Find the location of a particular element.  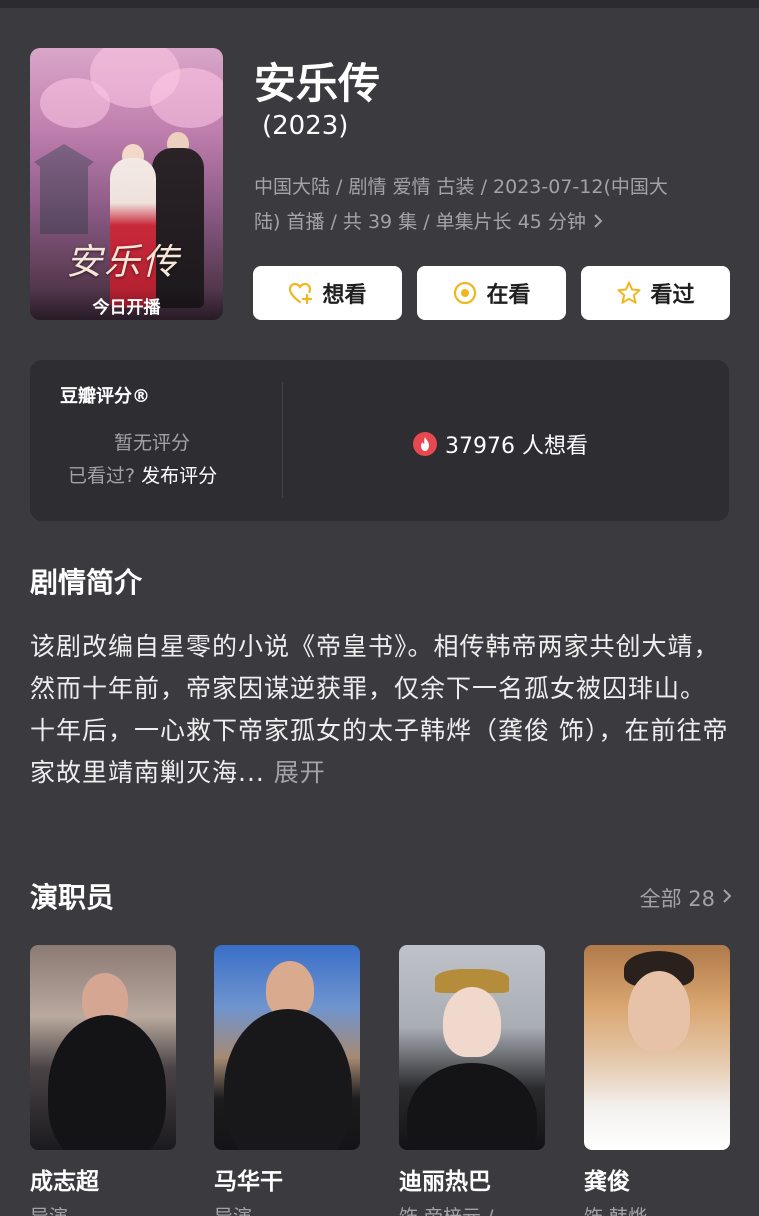

want-label: 想看 is located at coordinates (344, 295).